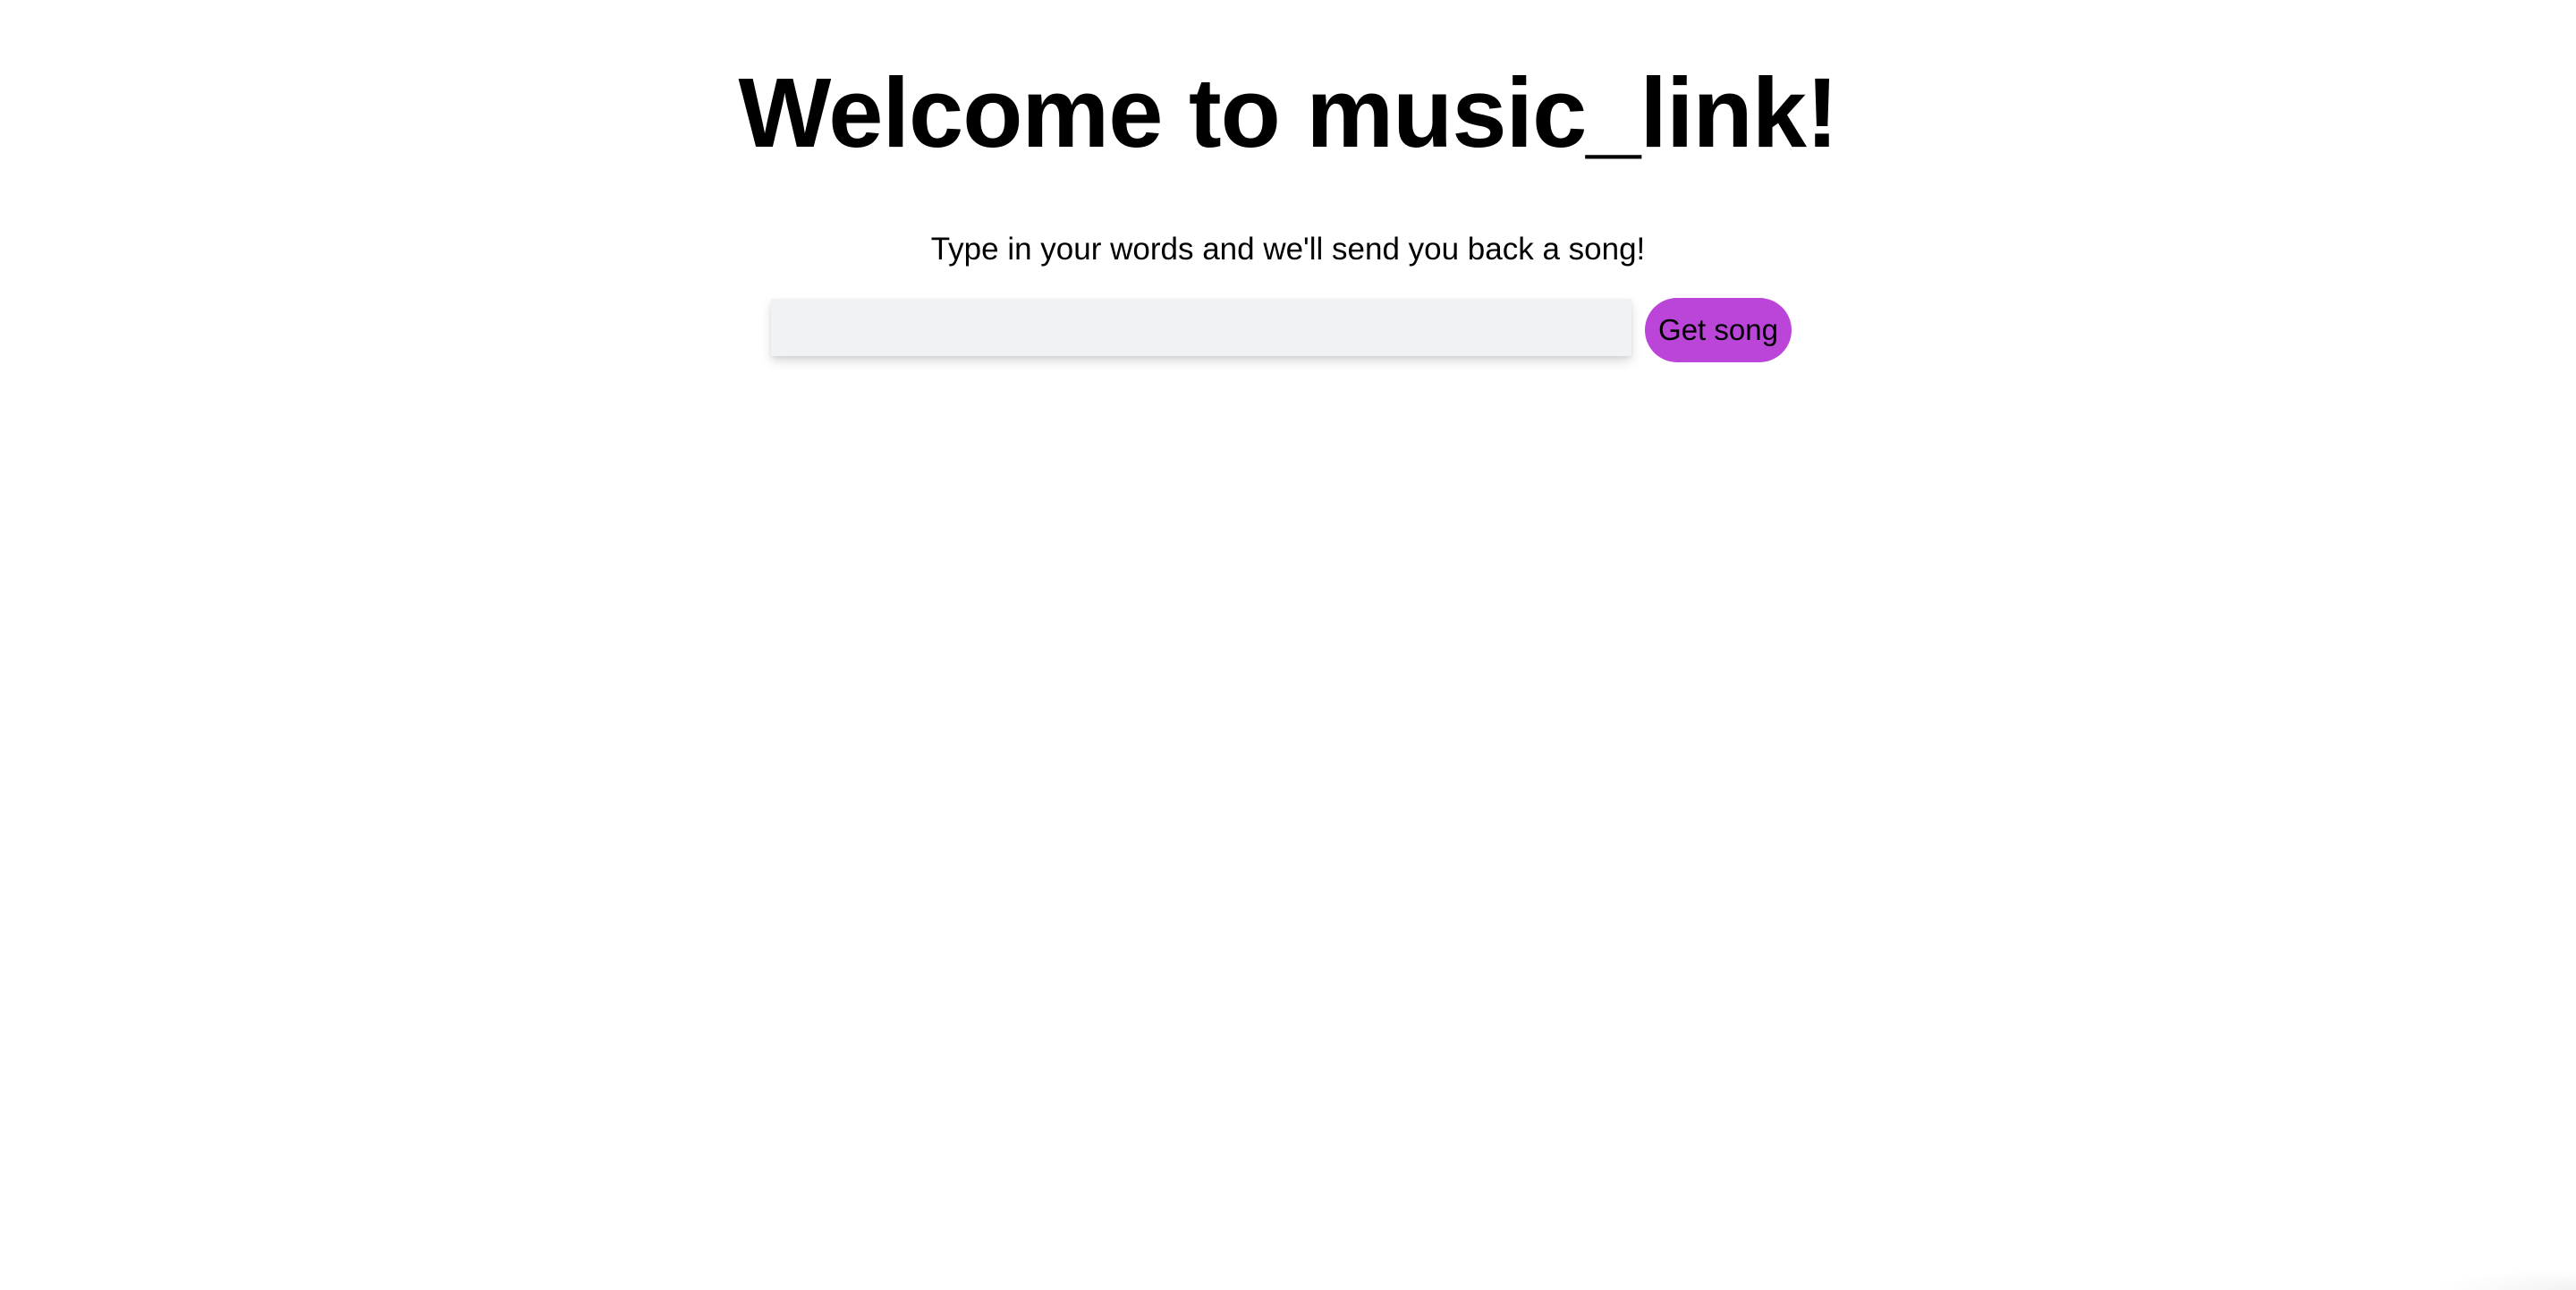 This screenshot has height=1290, width=2576. Describe the element at coordinates (2504, 1279) in the screenshot. I see `corner-shadow` at that location.